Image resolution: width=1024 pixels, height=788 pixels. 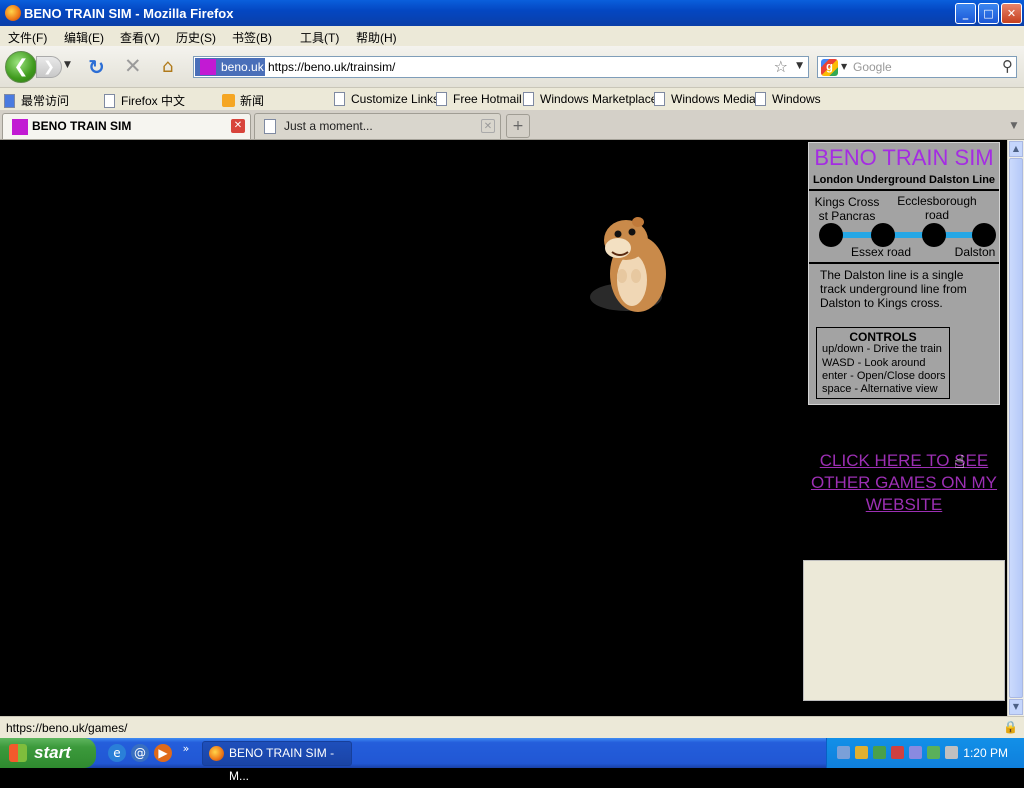 I want to click on control-view: space - Alternative view, so click(x=880, y=389).